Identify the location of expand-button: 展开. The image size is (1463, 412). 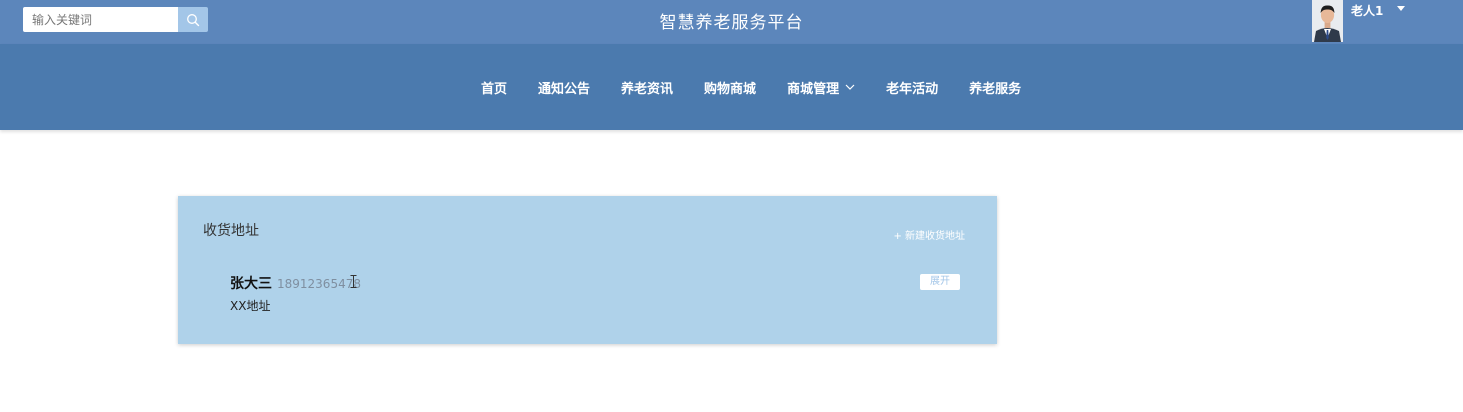
(940, 282).